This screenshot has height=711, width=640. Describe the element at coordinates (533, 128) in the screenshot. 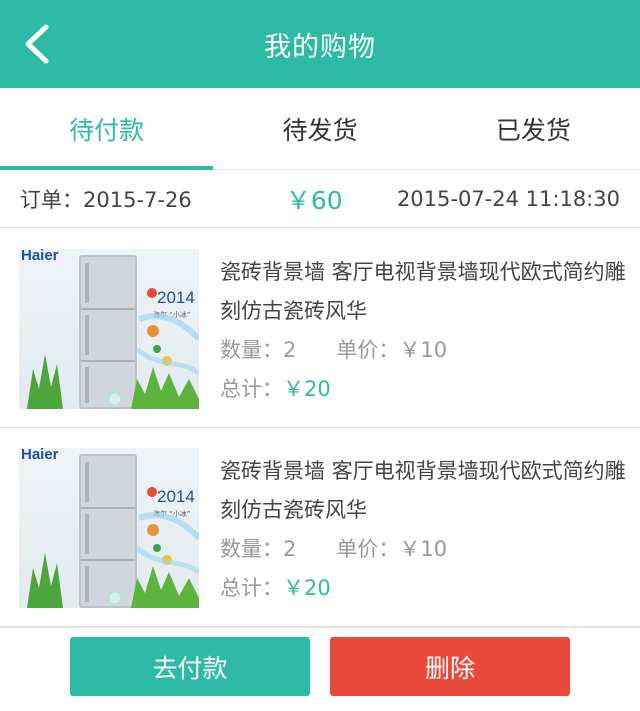

I see `tab-shipped: 已发货` at that location.